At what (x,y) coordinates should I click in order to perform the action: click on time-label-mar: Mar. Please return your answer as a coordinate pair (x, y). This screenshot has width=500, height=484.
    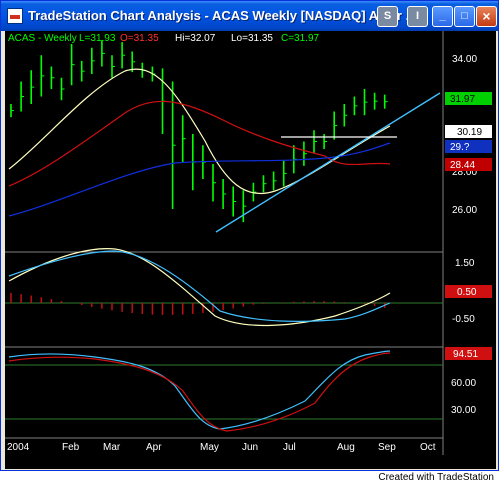
    Looking at the image, I should click on (112, 447).